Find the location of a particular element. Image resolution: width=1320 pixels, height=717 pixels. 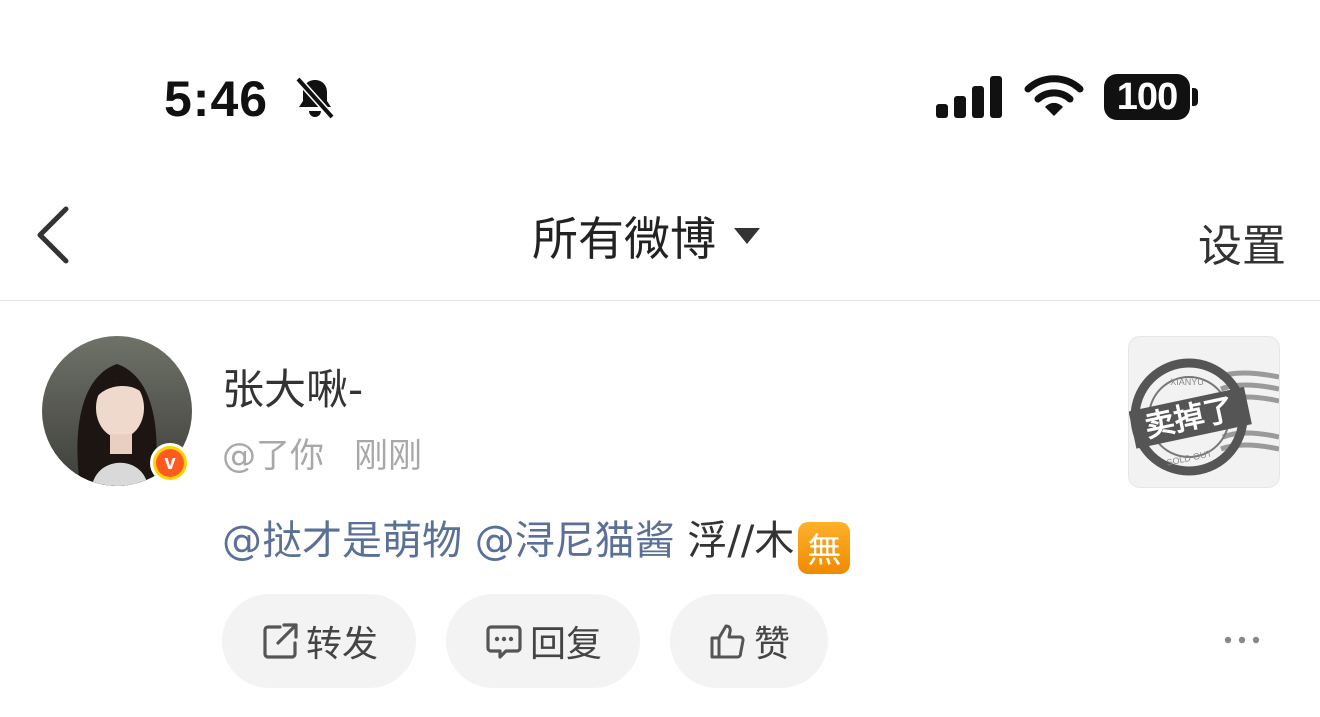

post-username: 张大啾- is located at coordinates (292, 386).